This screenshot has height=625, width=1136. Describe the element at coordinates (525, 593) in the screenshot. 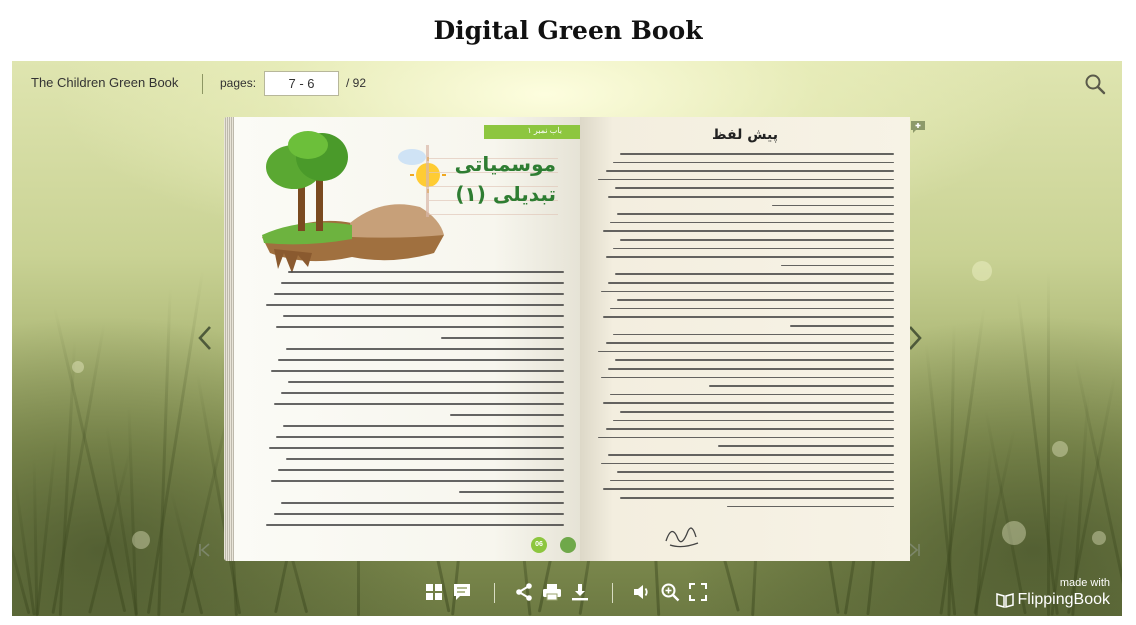

I see `share-icon` at that location.